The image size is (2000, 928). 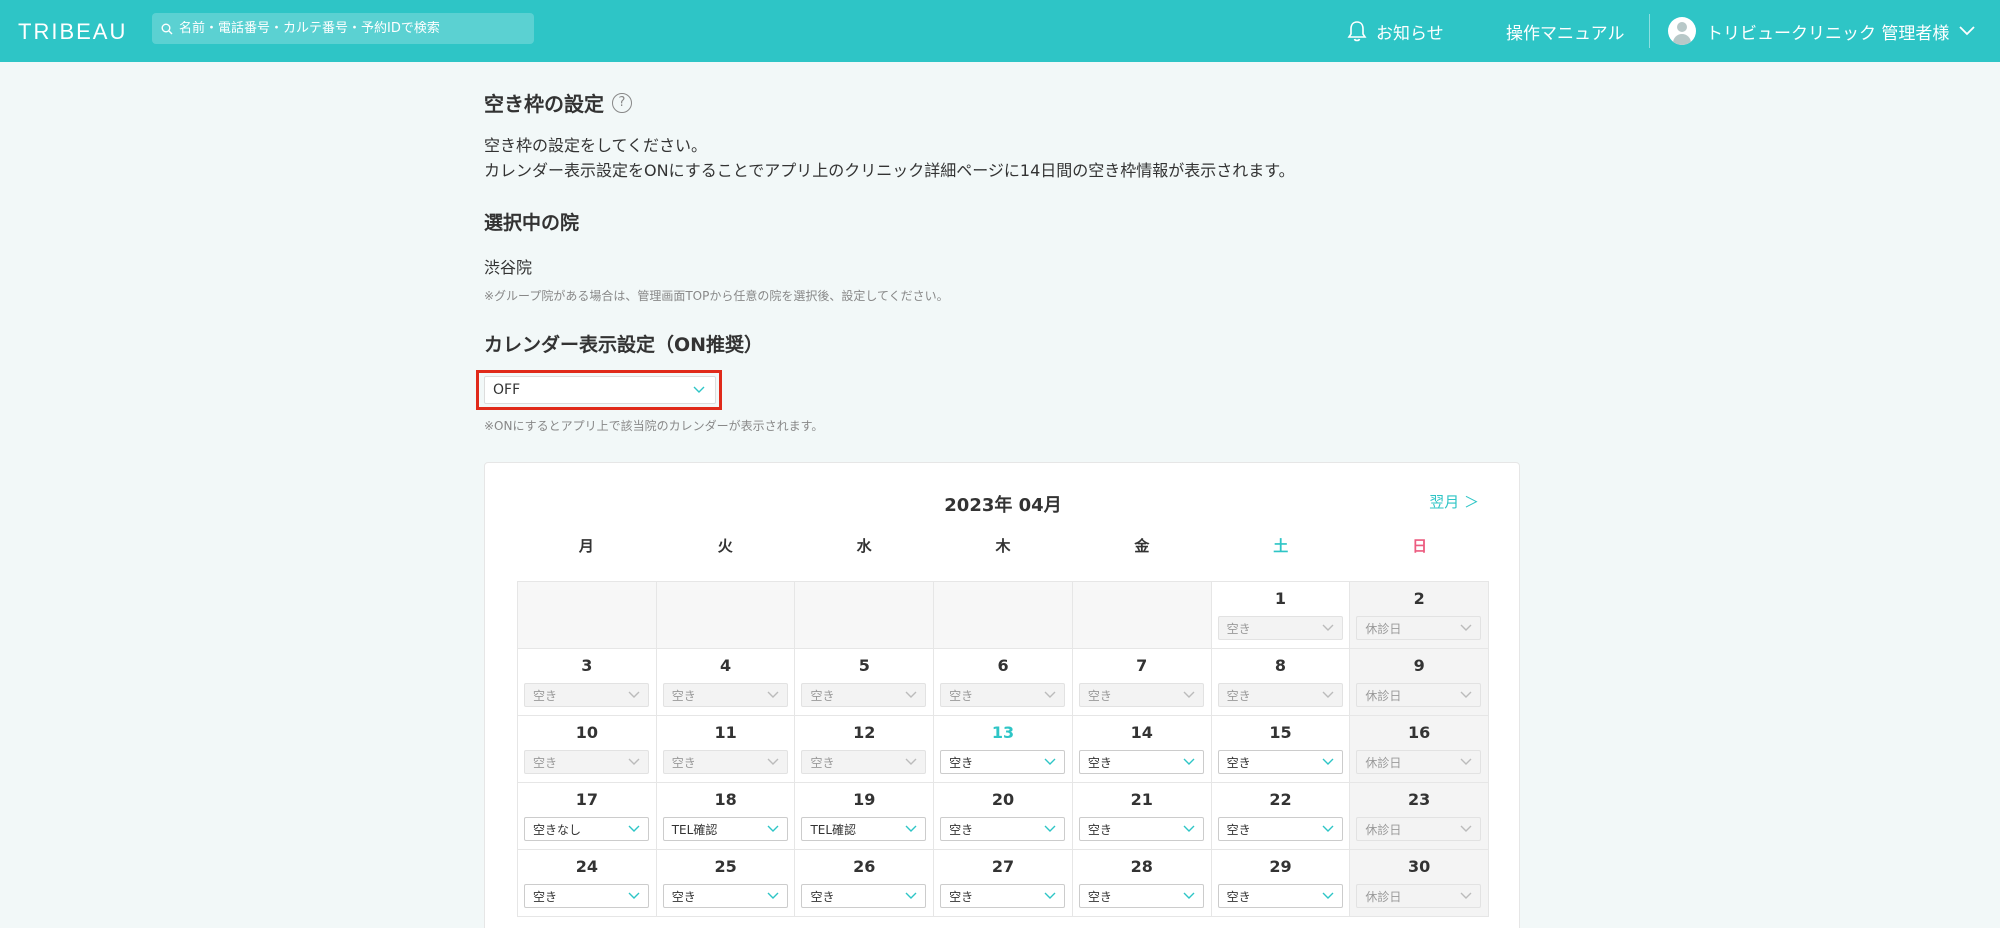 I want to click on availability-value: TEL確認, so click(x=833, y=829).